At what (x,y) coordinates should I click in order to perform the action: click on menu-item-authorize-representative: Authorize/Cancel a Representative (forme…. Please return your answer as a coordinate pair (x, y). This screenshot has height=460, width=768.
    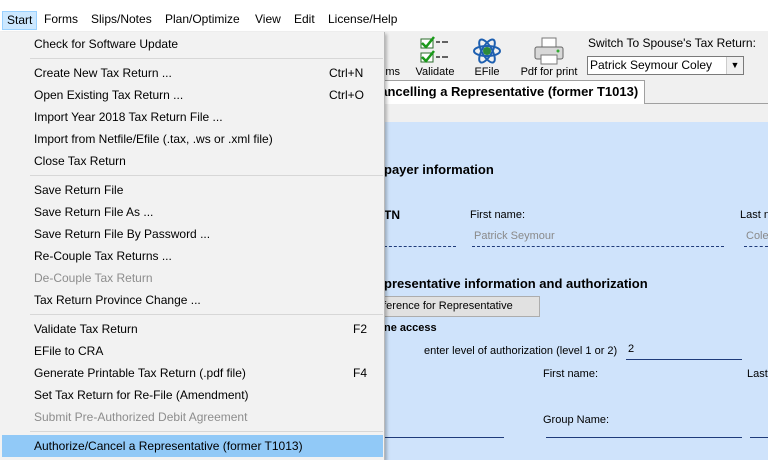
    Looking at the image, I should click on (192, 446).